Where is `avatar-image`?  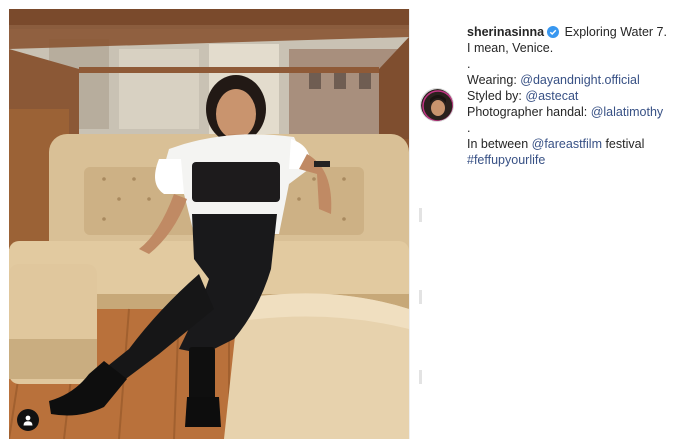
avatar-image is located at coordinates (437, 105).